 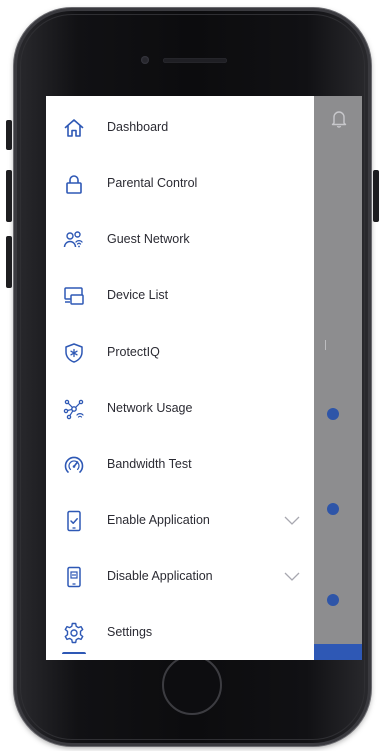 I want to click on menu-item-bandwidth-test: Bandwidth Test, so click(x=180, y=465).